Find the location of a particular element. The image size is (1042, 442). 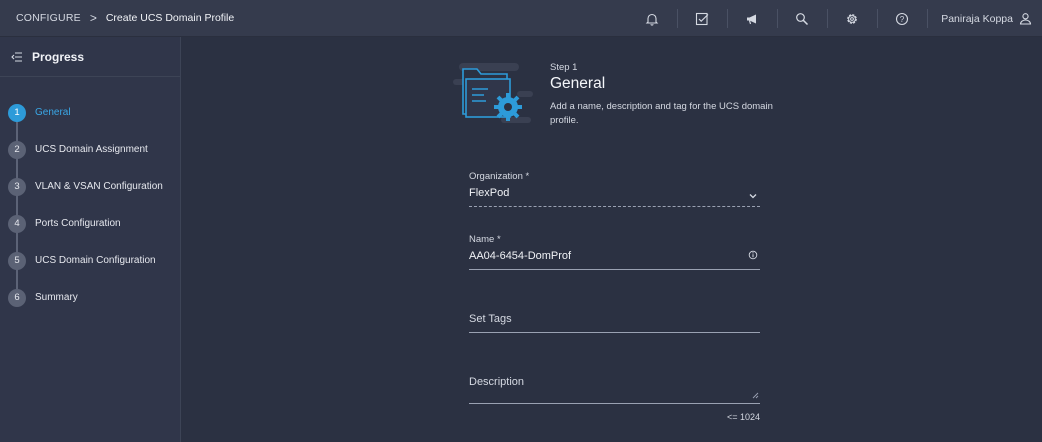

step-number: 4 is located at coordinates (17, 223).